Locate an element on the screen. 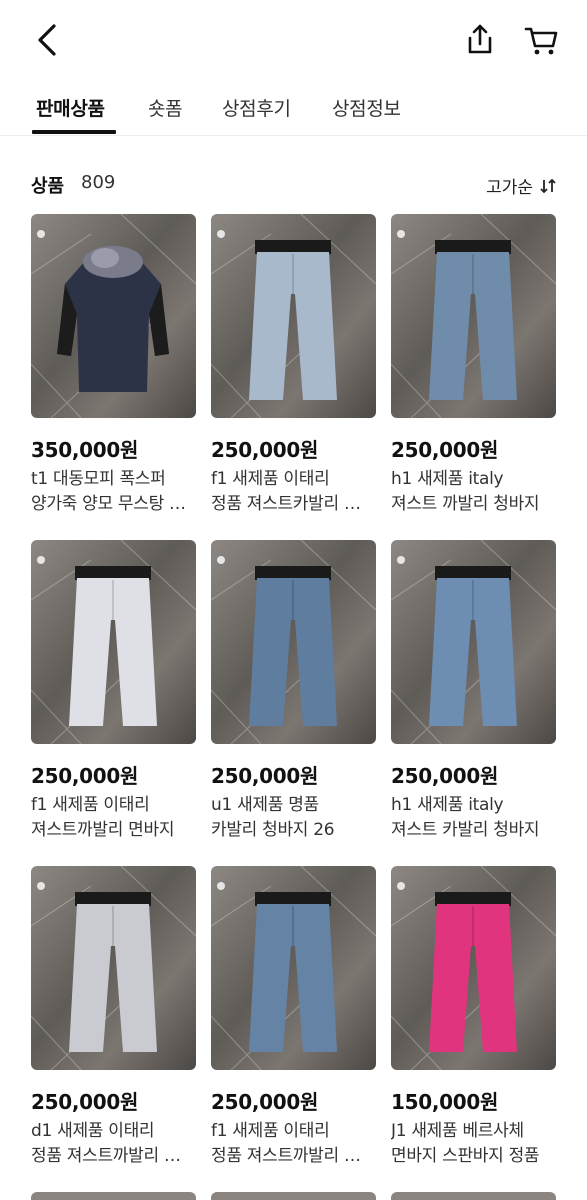 The height and width of the screenshot is (1200, 587). tab-products: 판매상품 is located at coordinates (70, 107).